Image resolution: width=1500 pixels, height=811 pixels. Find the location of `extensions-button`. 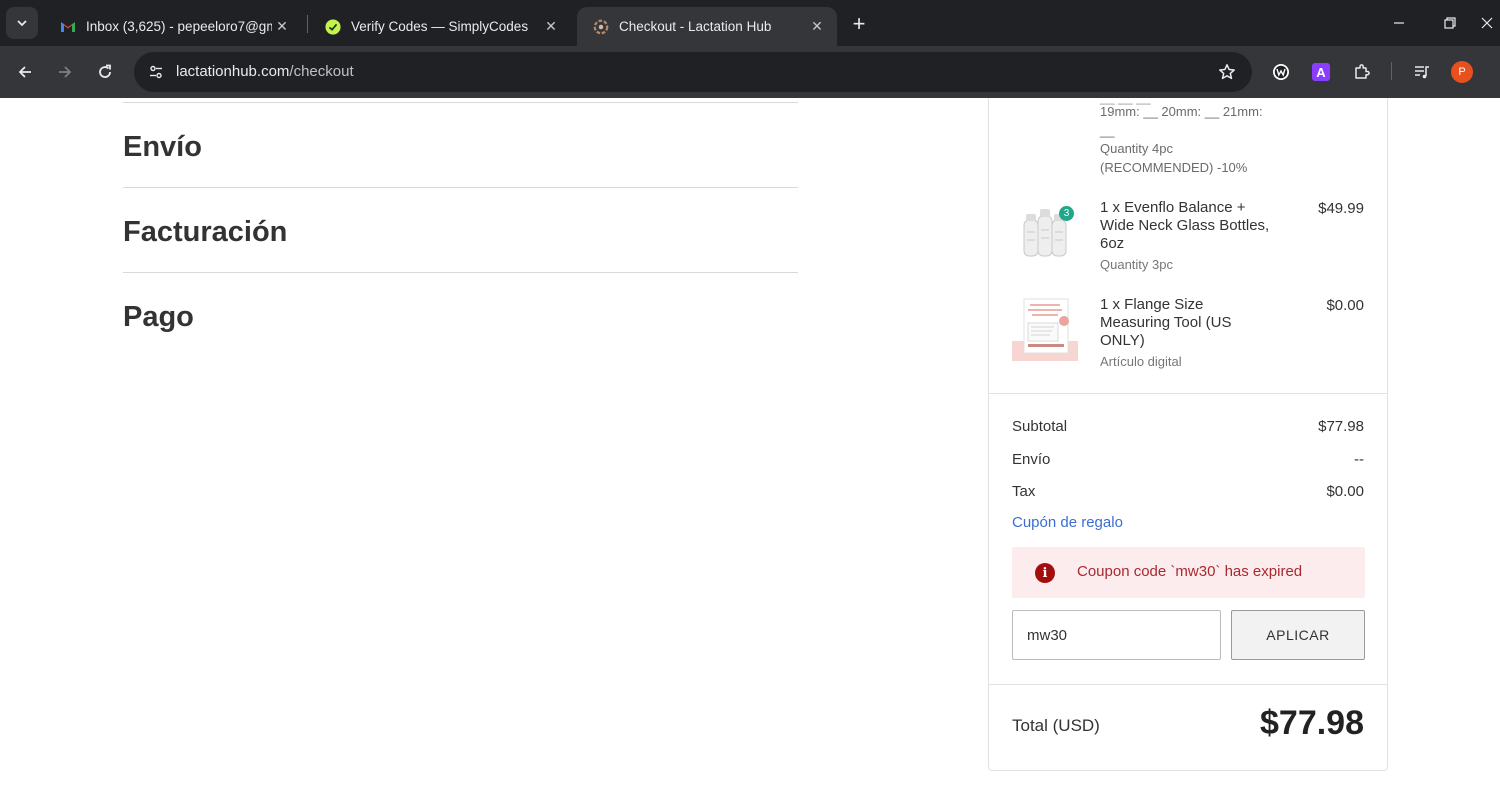

extensions-button is located at coordinates (1362, 72).